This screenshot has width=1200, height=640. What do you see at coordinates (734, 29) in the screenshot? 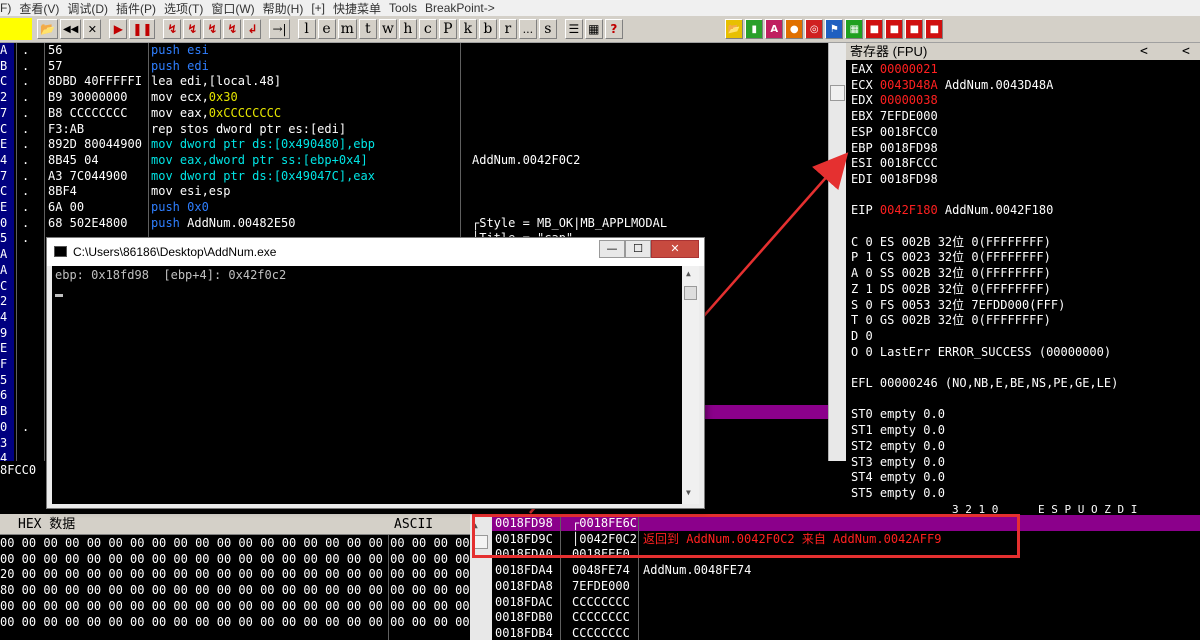
I see `plugin-open-icon: 📂` at bounding box center [734, 29].